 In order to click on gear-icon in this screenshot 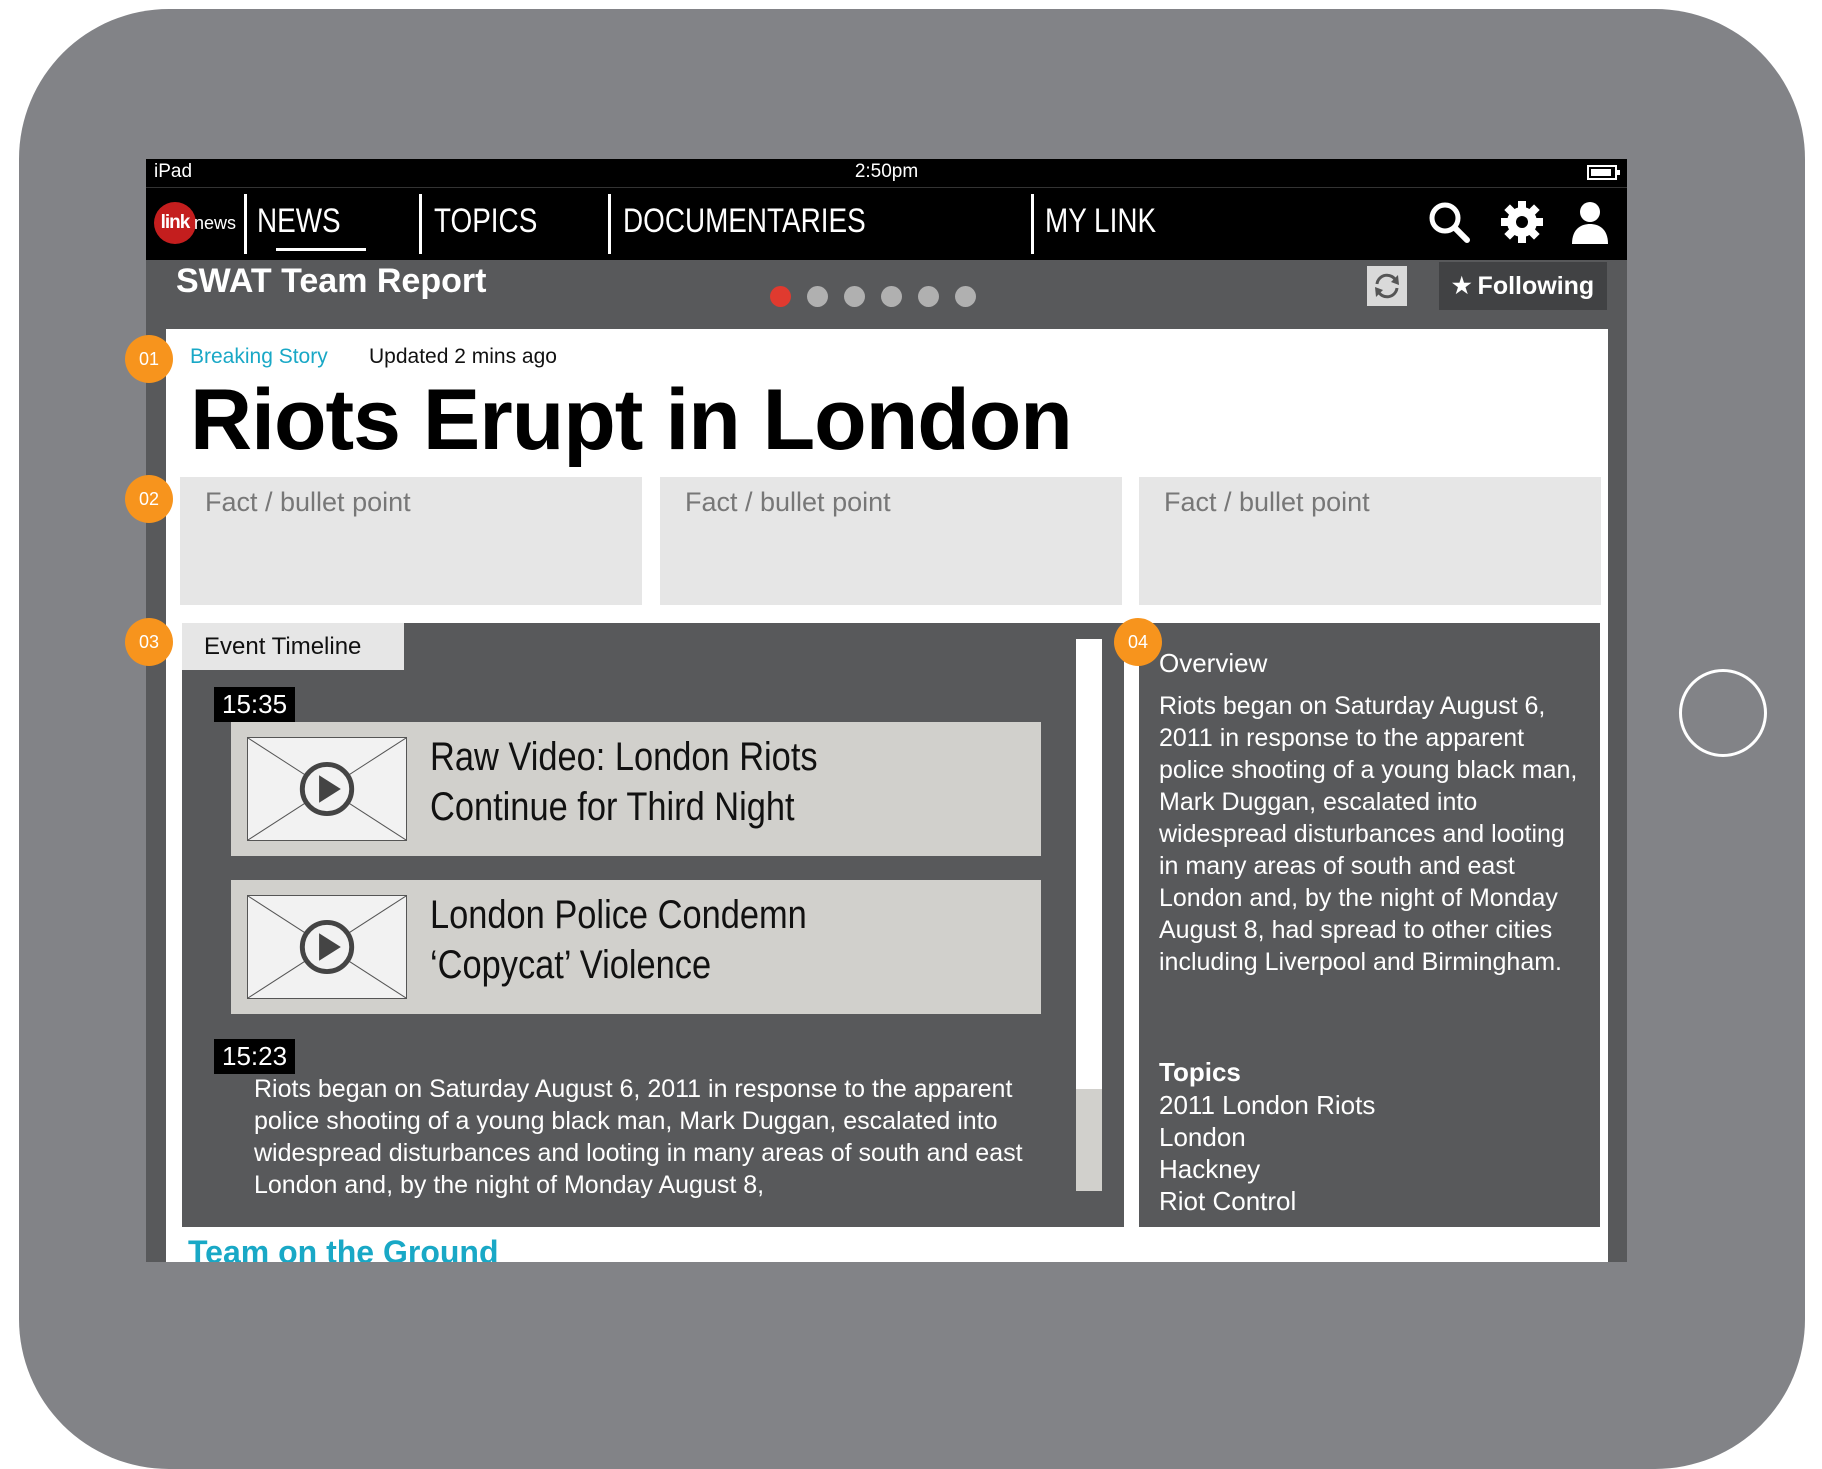, I will do `click(1522, 222)`.